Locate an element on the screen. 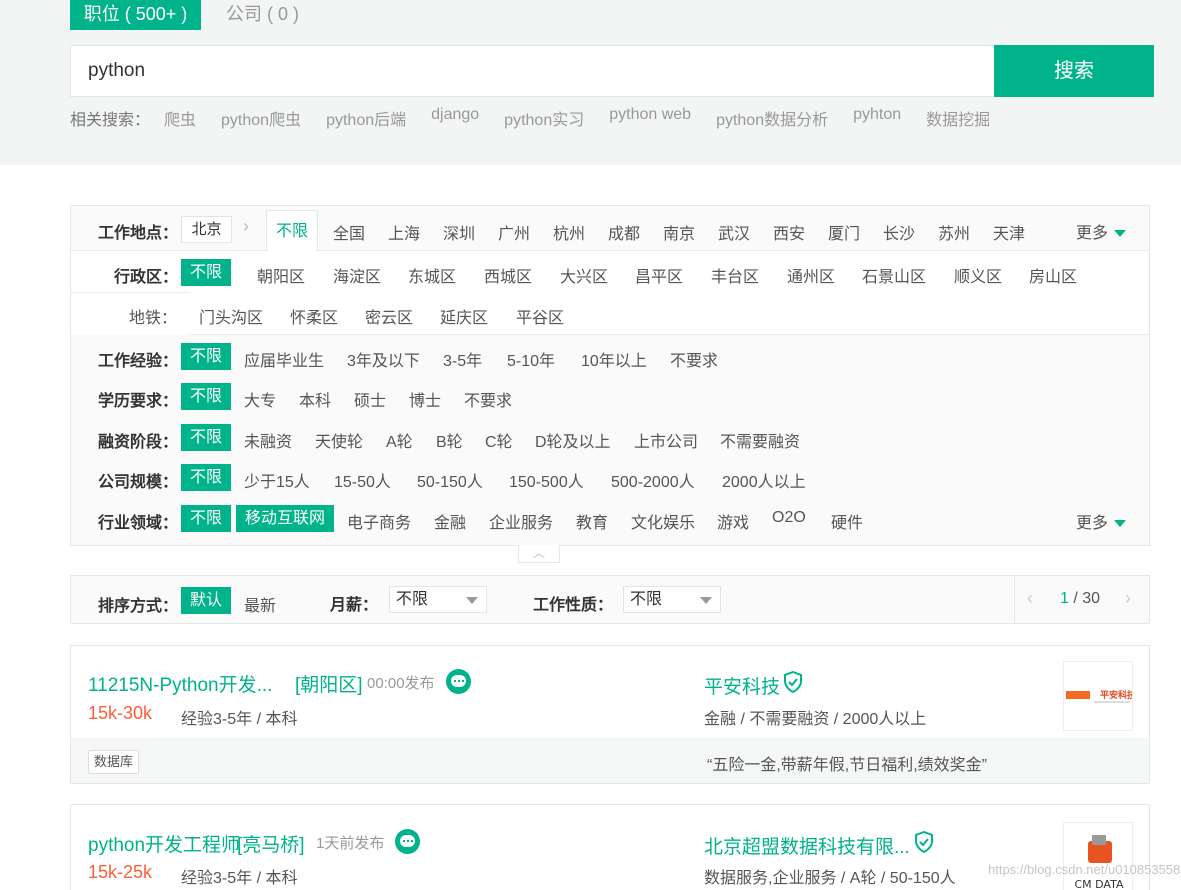  industry-option: 文化娱乐 is located at coordinates (663, 521).